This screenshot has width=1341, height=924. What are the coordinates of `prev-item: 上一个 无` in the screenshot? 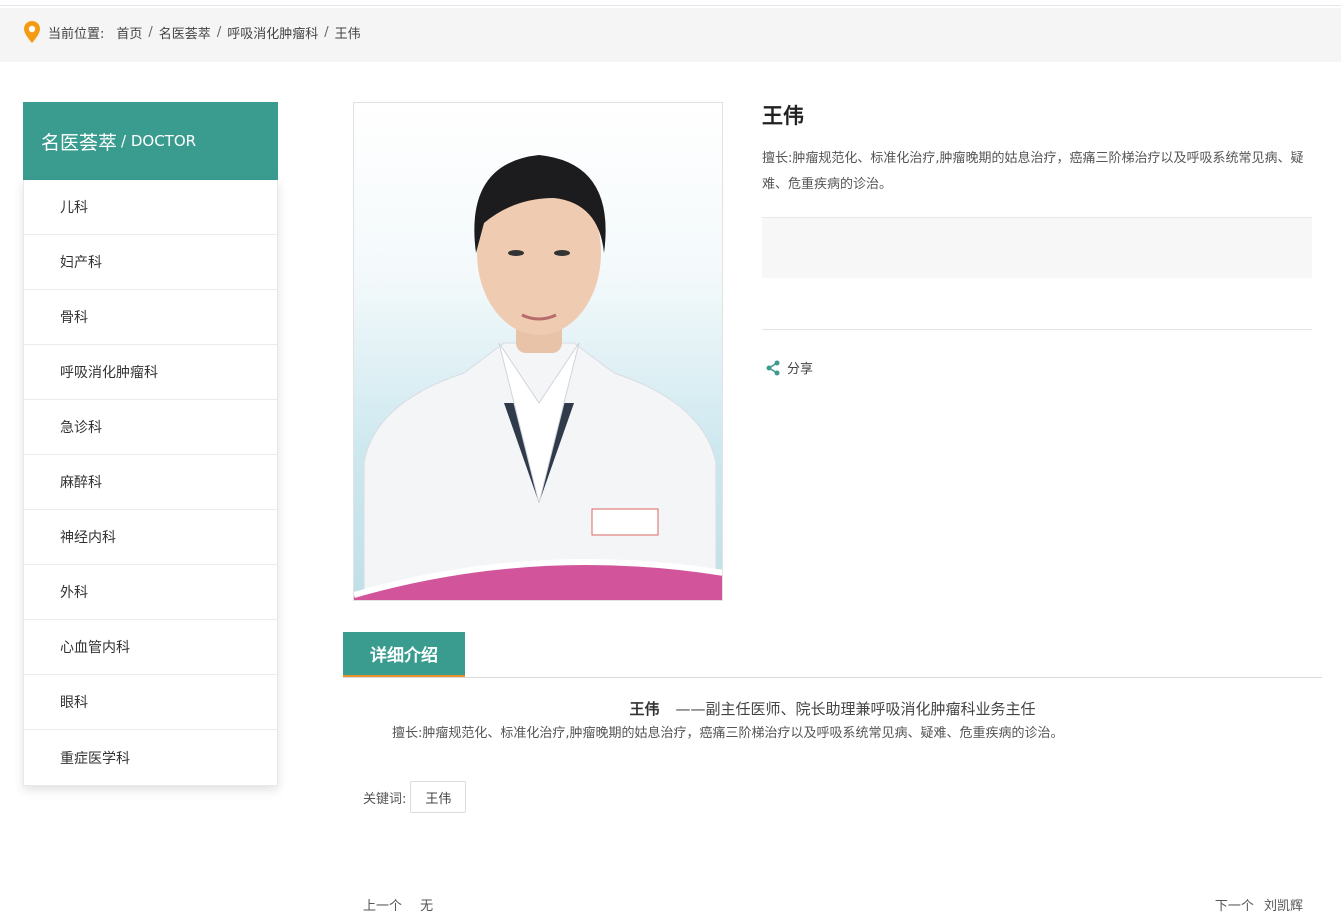 It's located at (398, 904).